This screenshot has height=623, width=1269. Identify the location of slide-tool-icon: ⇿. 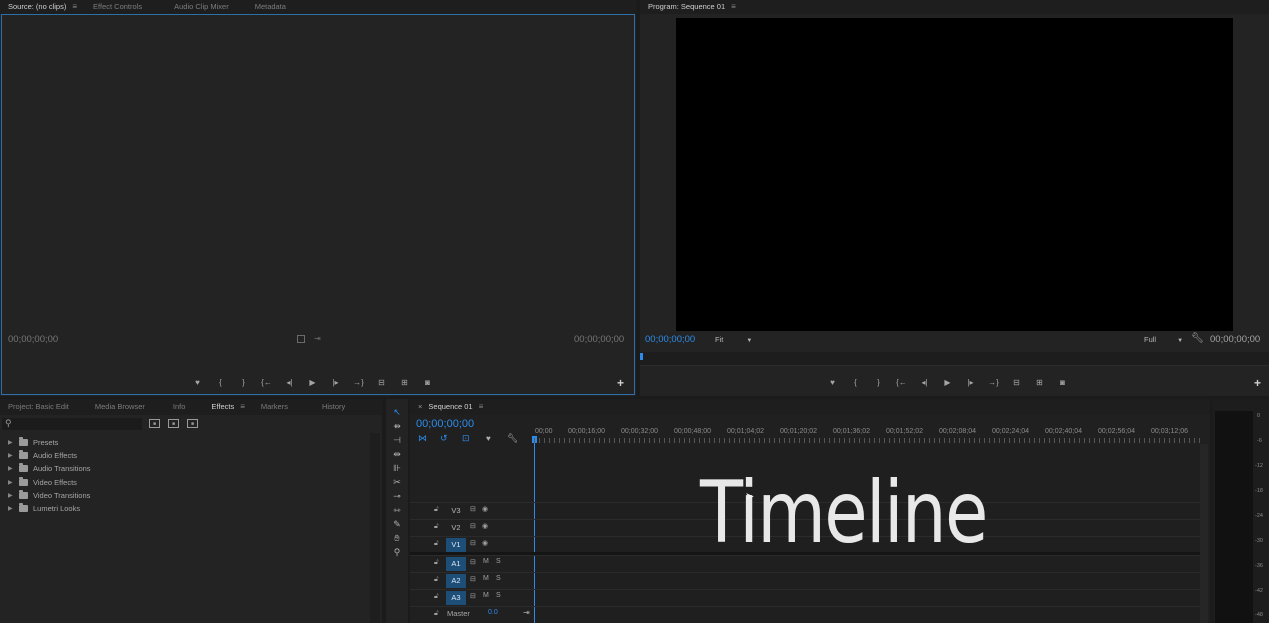
(397, 510).